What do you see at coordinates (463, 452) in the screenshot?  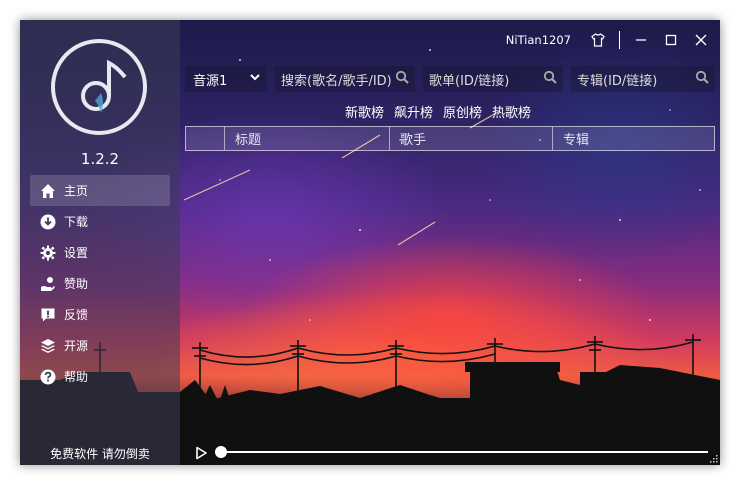 I see `progress-track` at bounding box center [463, 452].